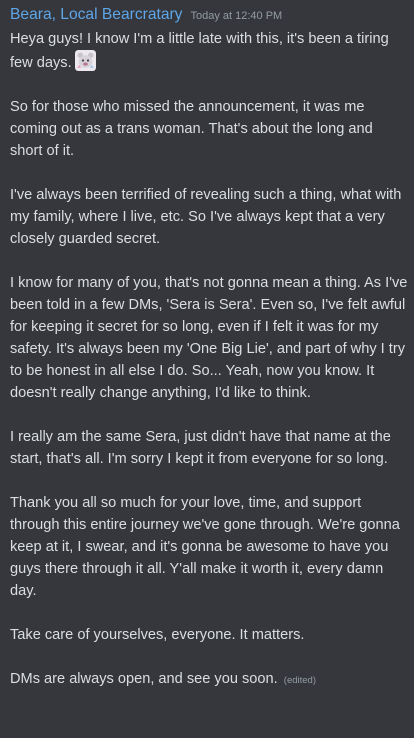 The image size is (414, 738). What do you see at coordinates (96, 15) in the screenshot?
I see `author-username: Beara, Local Bearcratary` at bounding box center [96, 15].